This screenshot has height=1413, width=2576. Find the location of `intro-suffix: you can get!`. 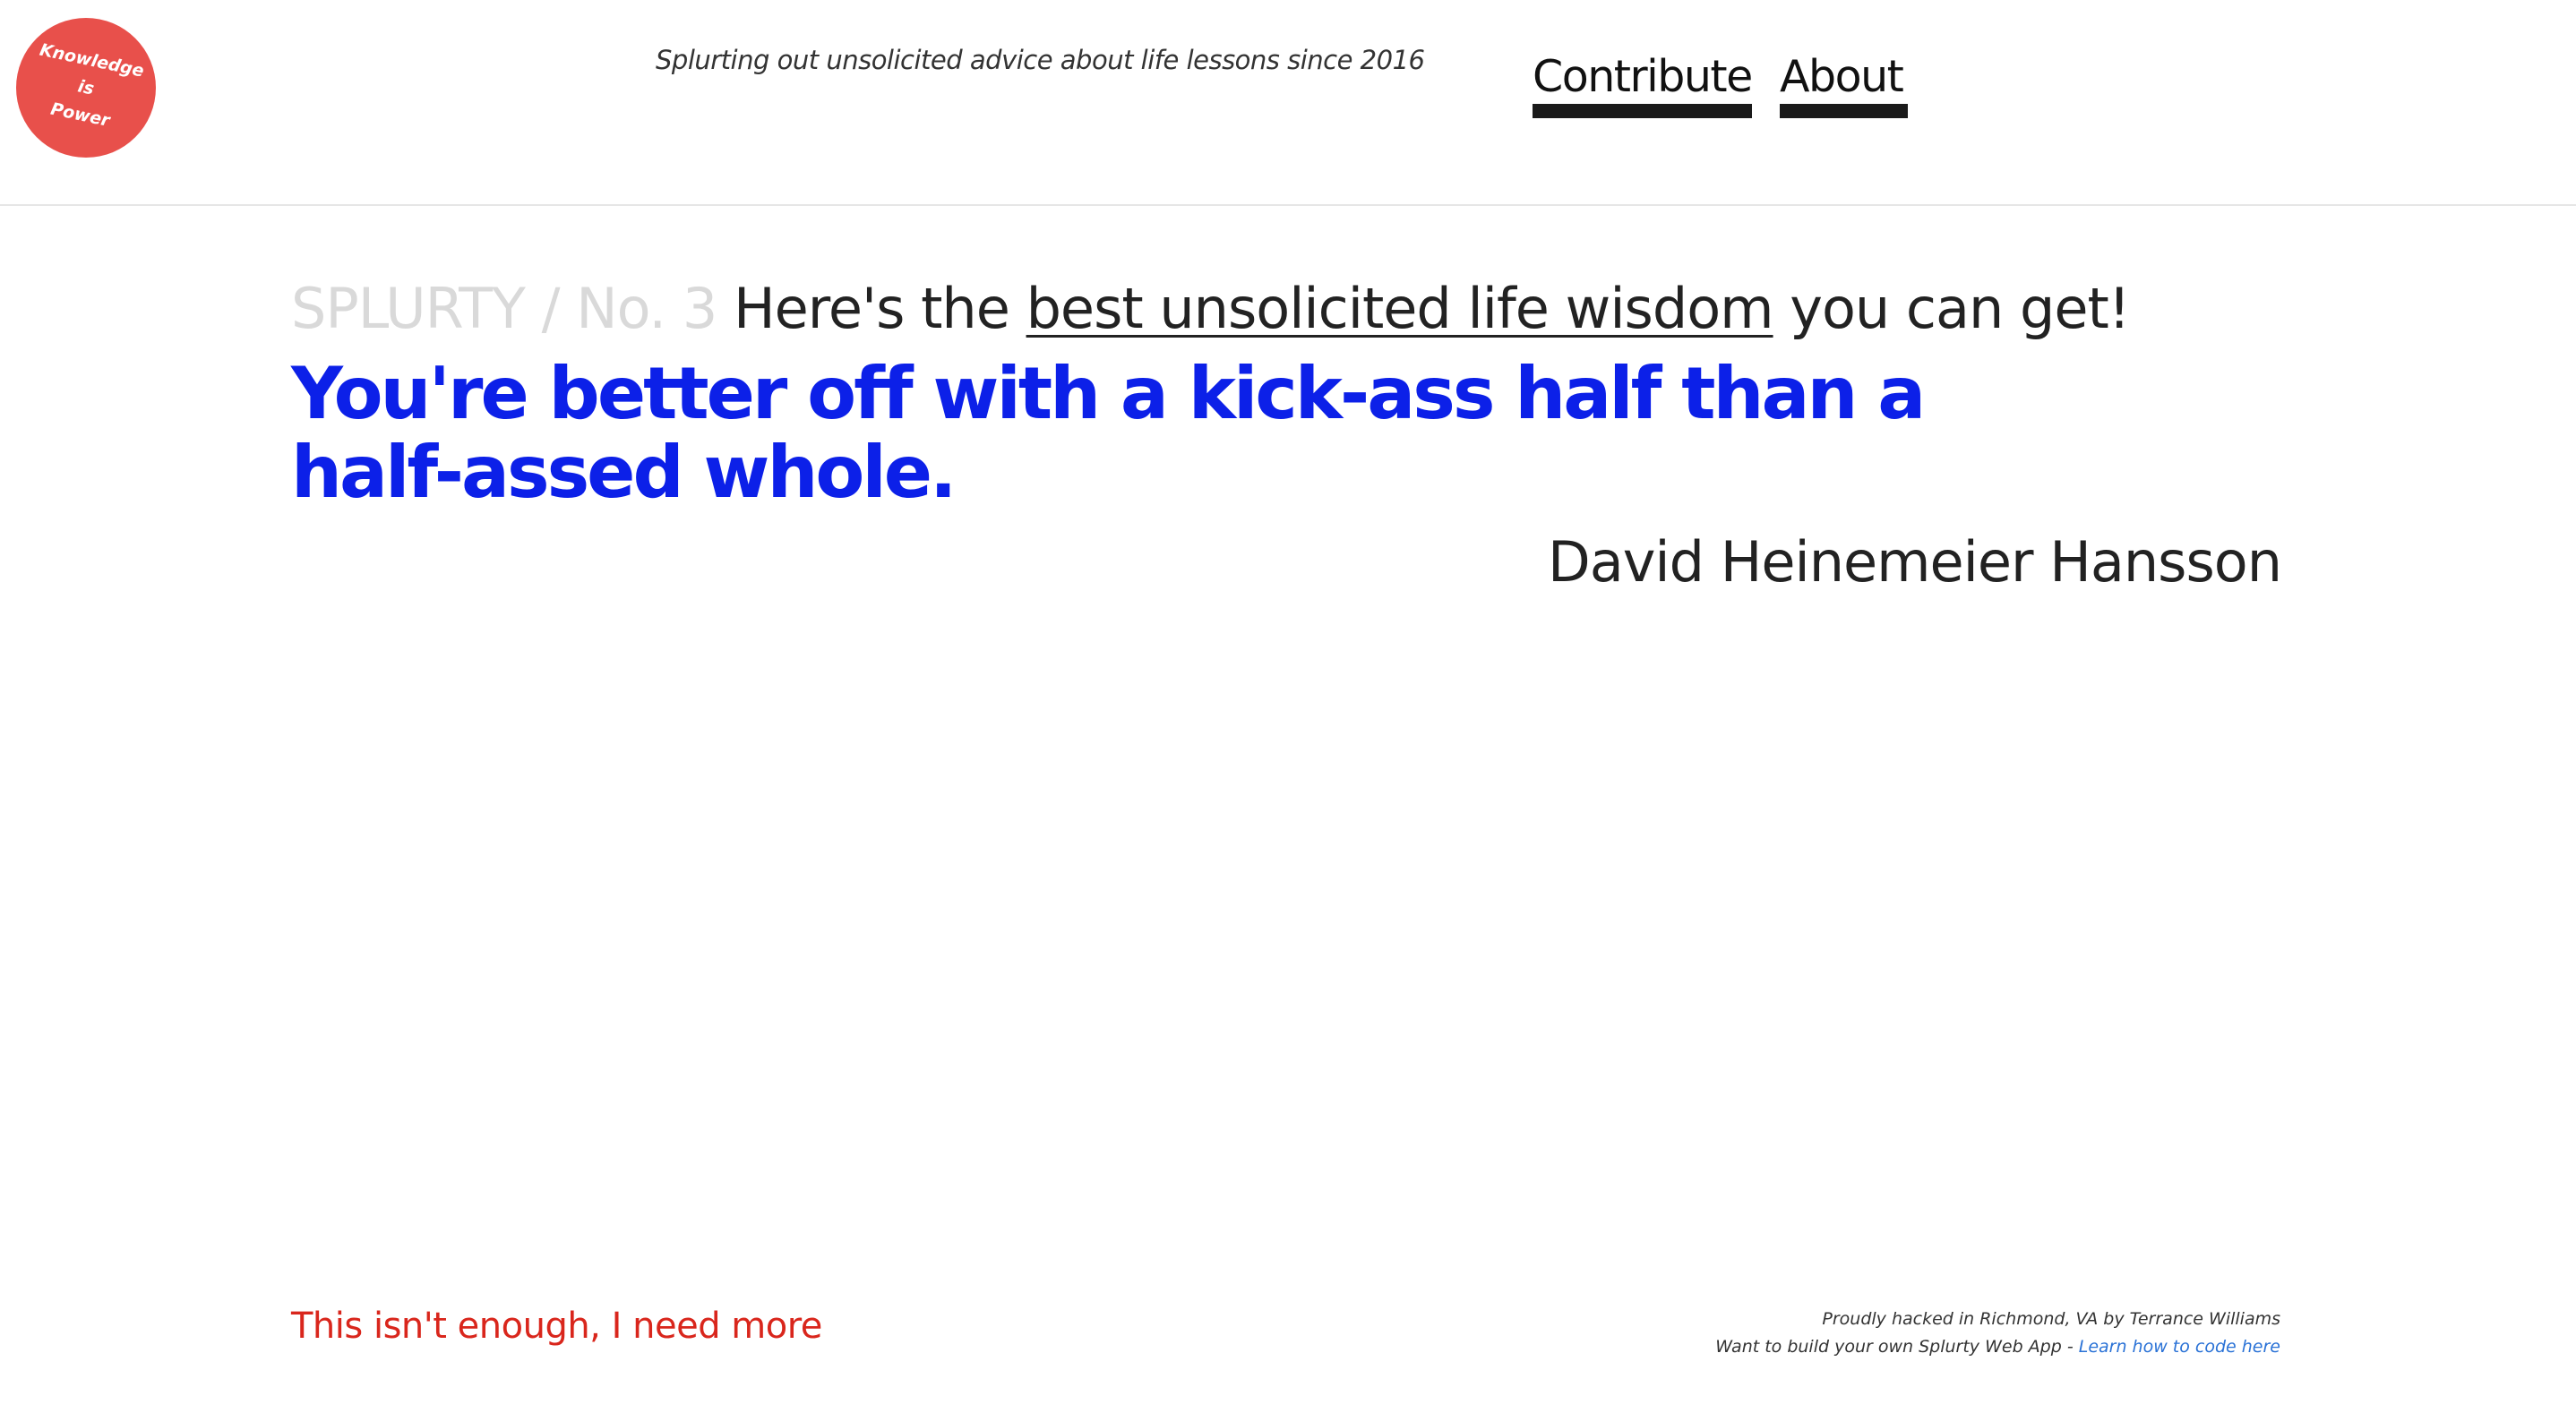

intro-suffix: you can get! is located at coordinates (1960, 308).